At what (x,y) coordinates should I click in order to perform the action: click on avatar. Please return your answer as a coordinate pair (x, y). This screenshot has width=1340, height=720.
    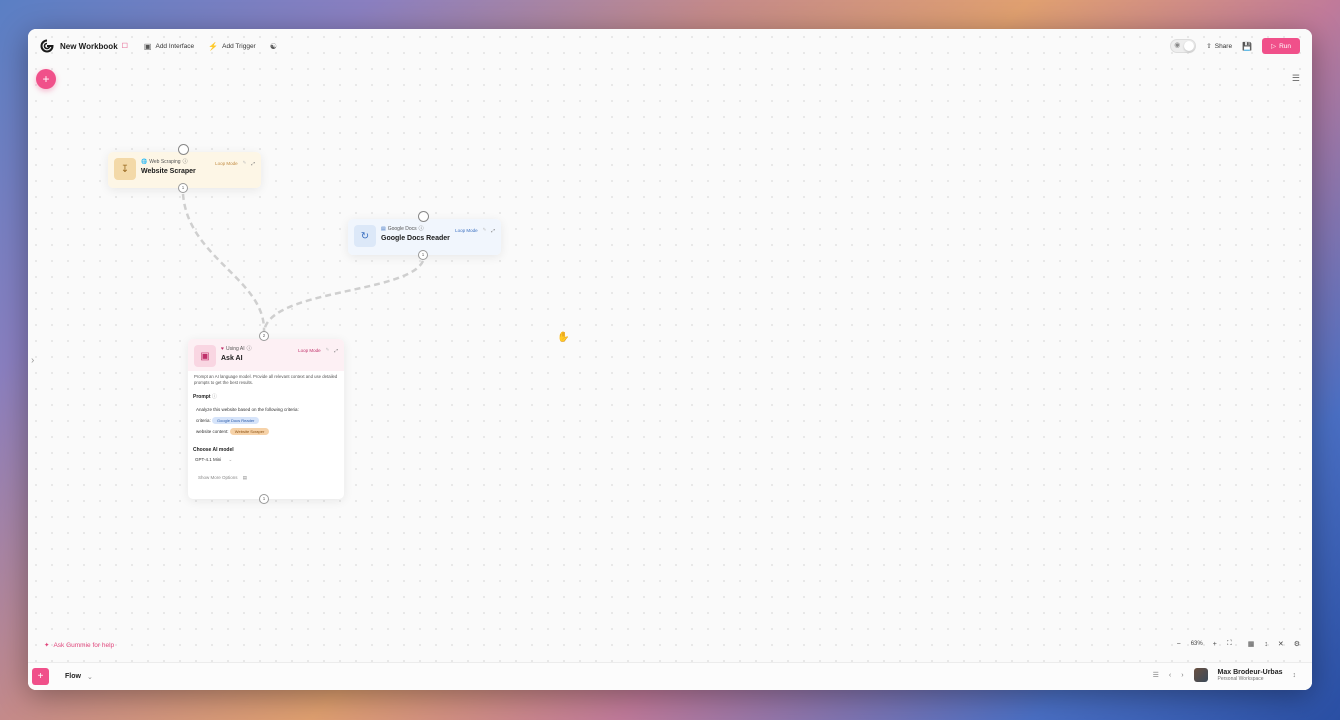
    Looking at the image, I should click on (1200, 675).